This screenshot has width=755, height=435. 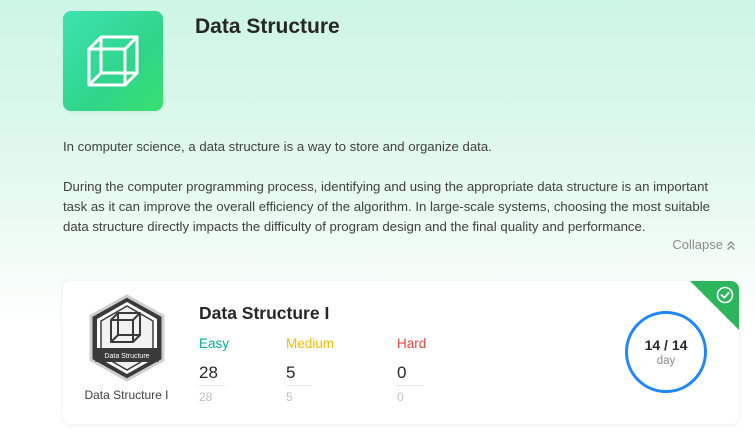 I want to click on medium-total: 5, so click(x=289, y=397).